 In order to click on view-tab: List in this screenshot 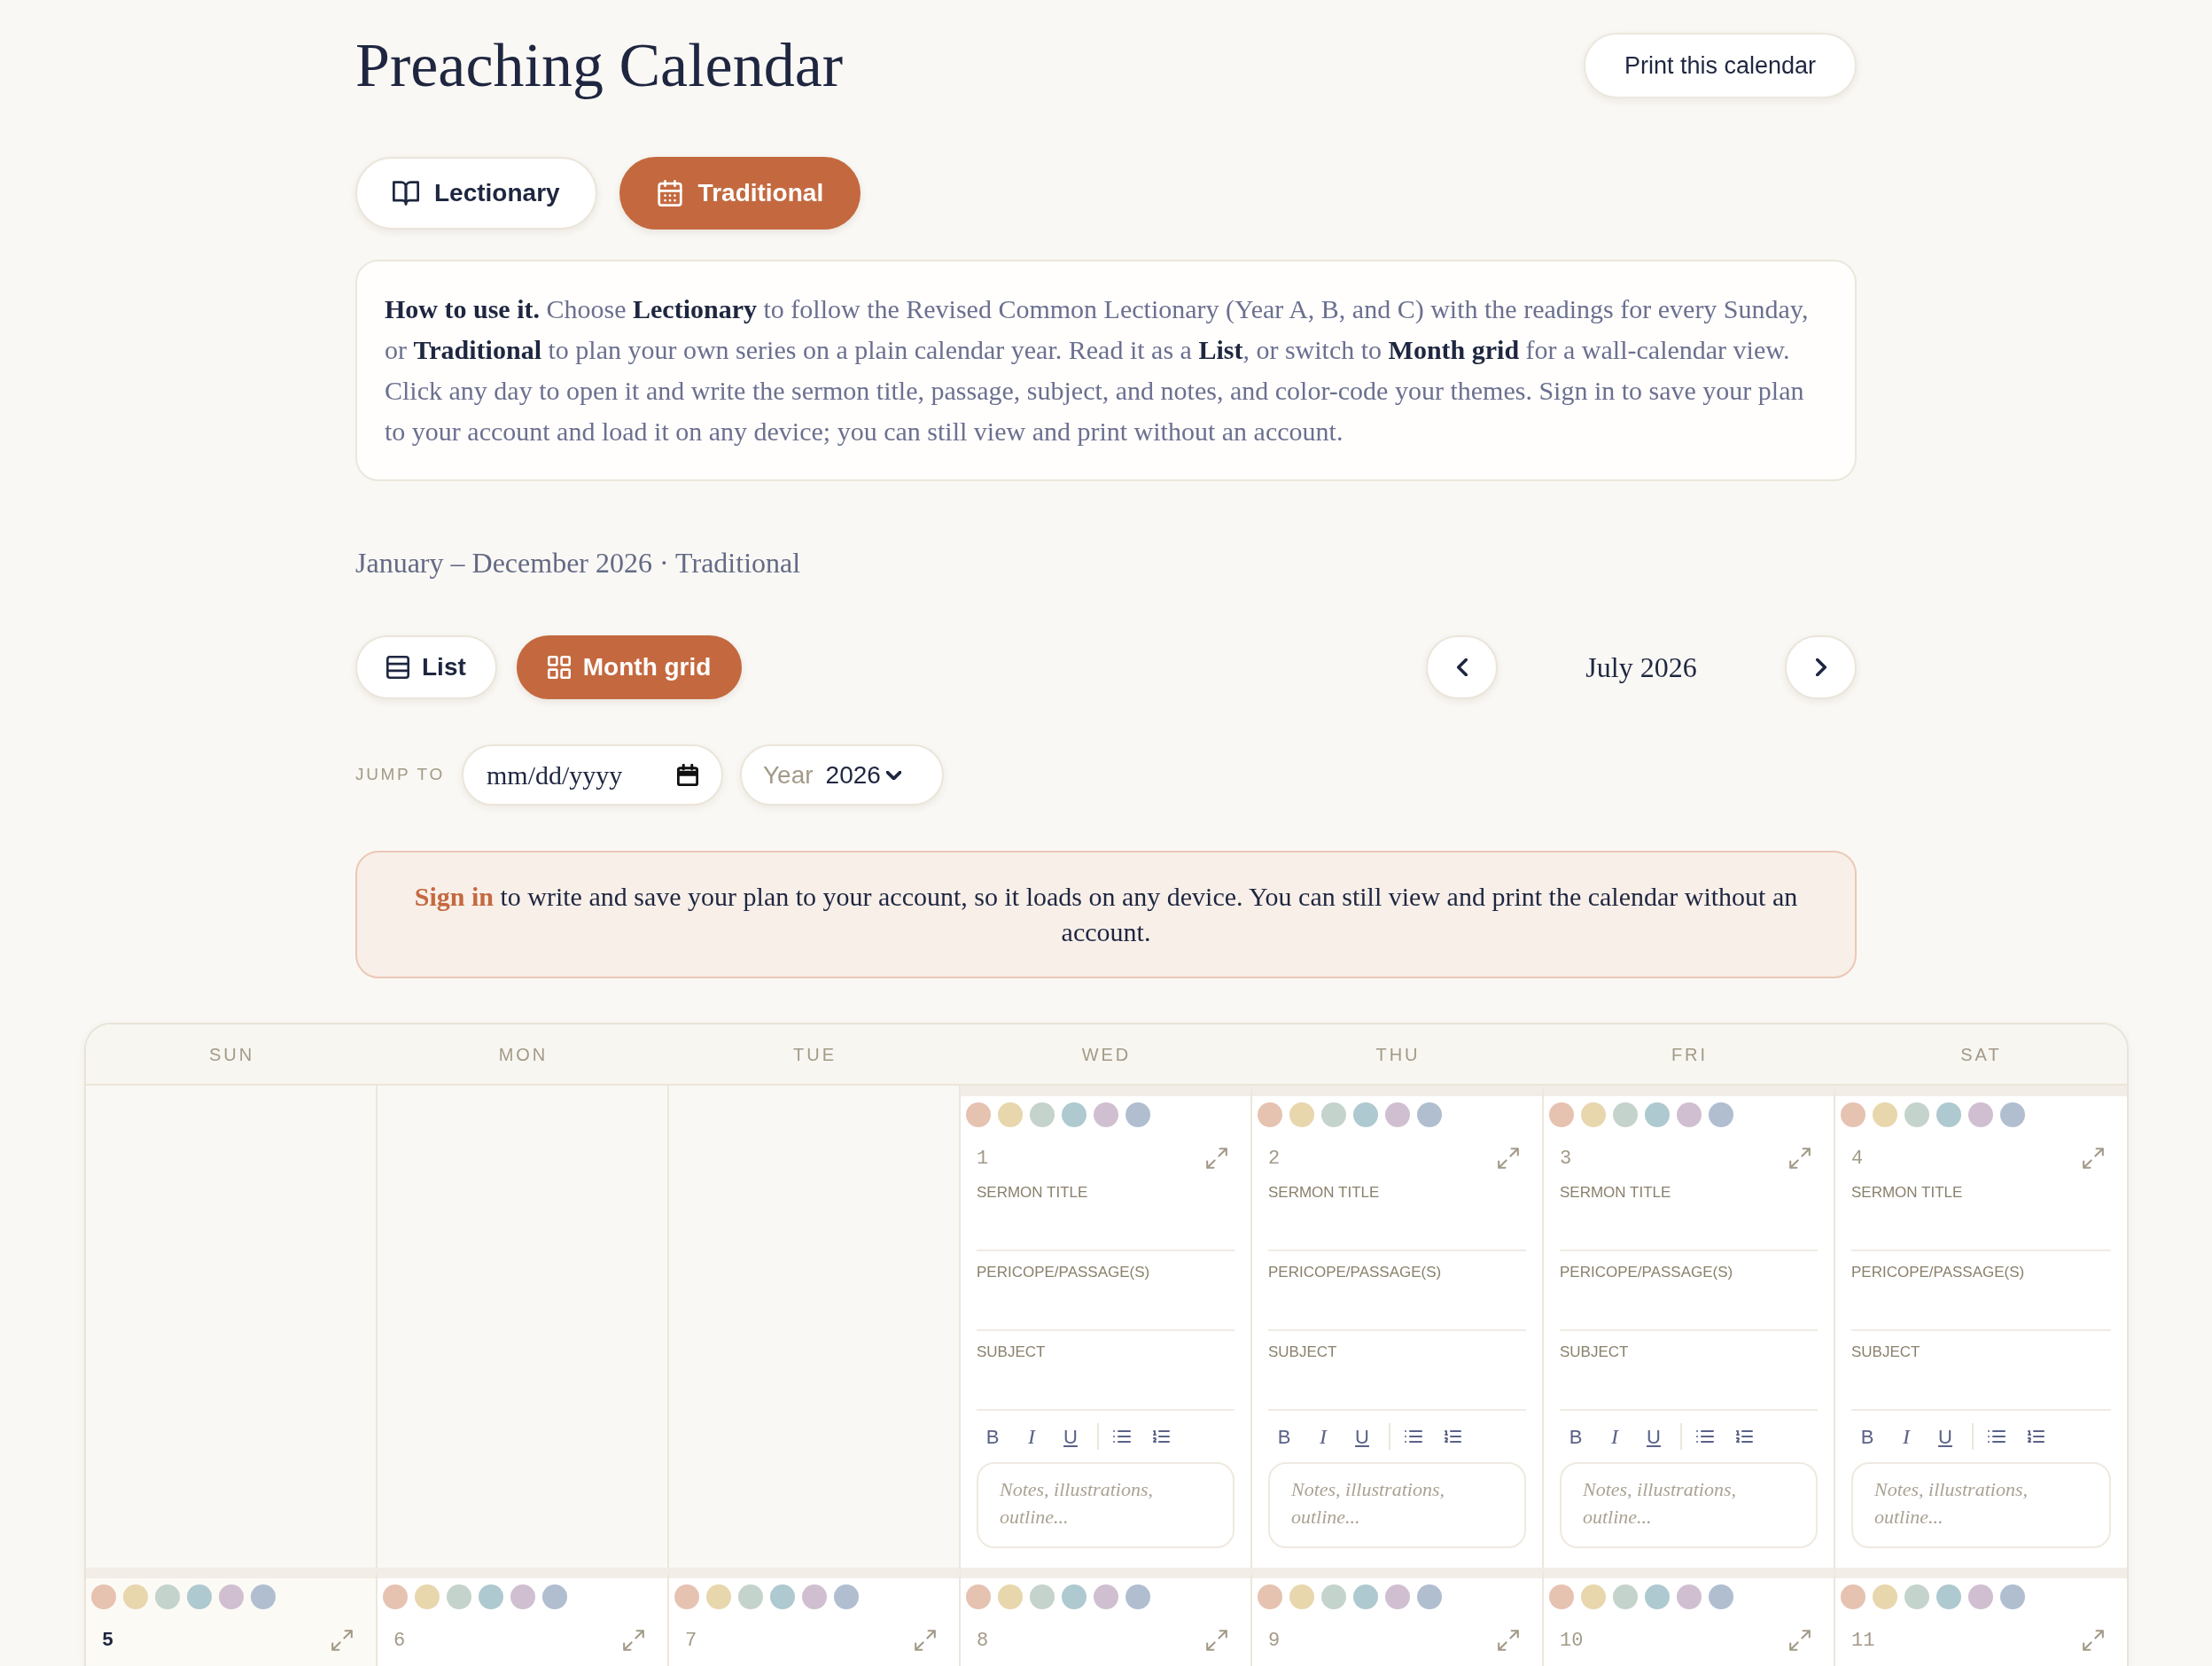, I will do `click(426, 667)`.